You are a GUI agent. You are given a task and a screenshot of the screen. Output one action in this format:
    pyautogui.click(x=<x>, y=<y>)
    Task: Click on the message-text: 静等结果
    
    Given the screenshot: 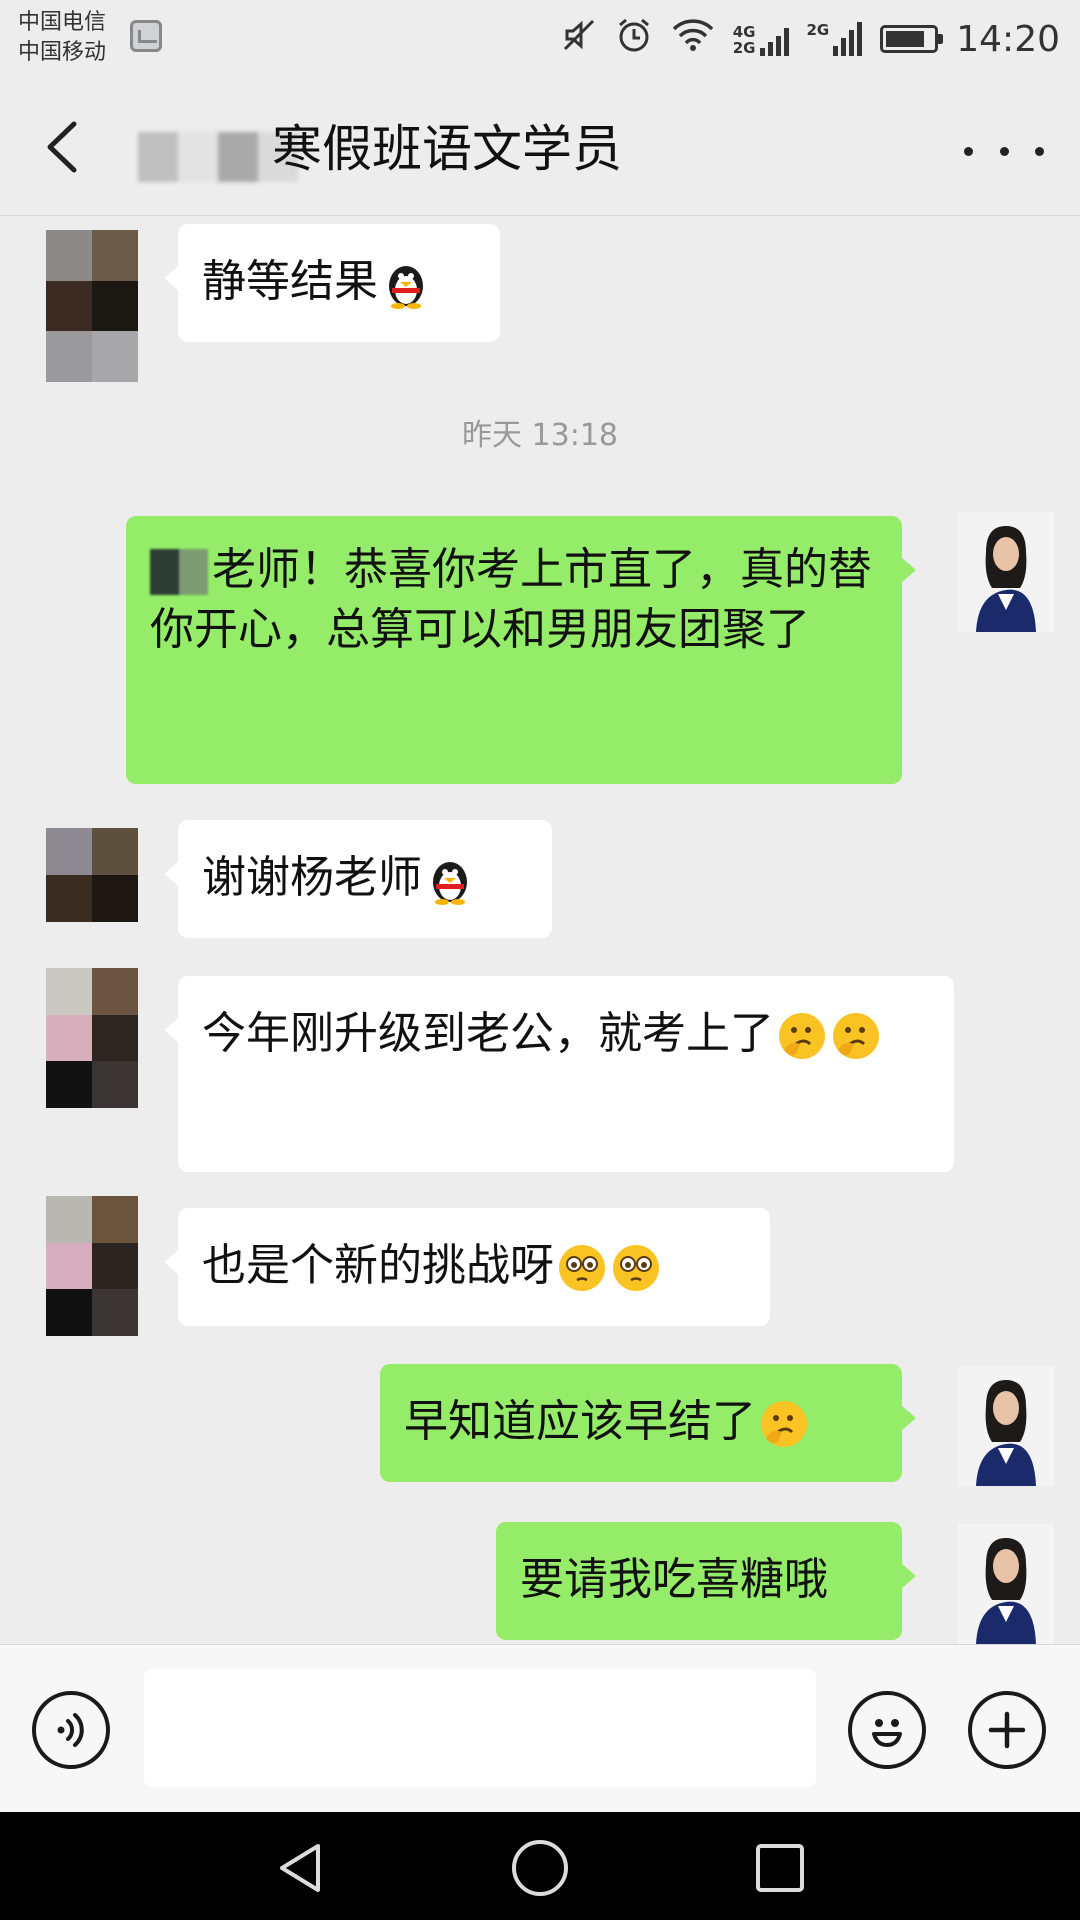 What is the action you would take?
    pyautogui.click(x=290, y=281)
    